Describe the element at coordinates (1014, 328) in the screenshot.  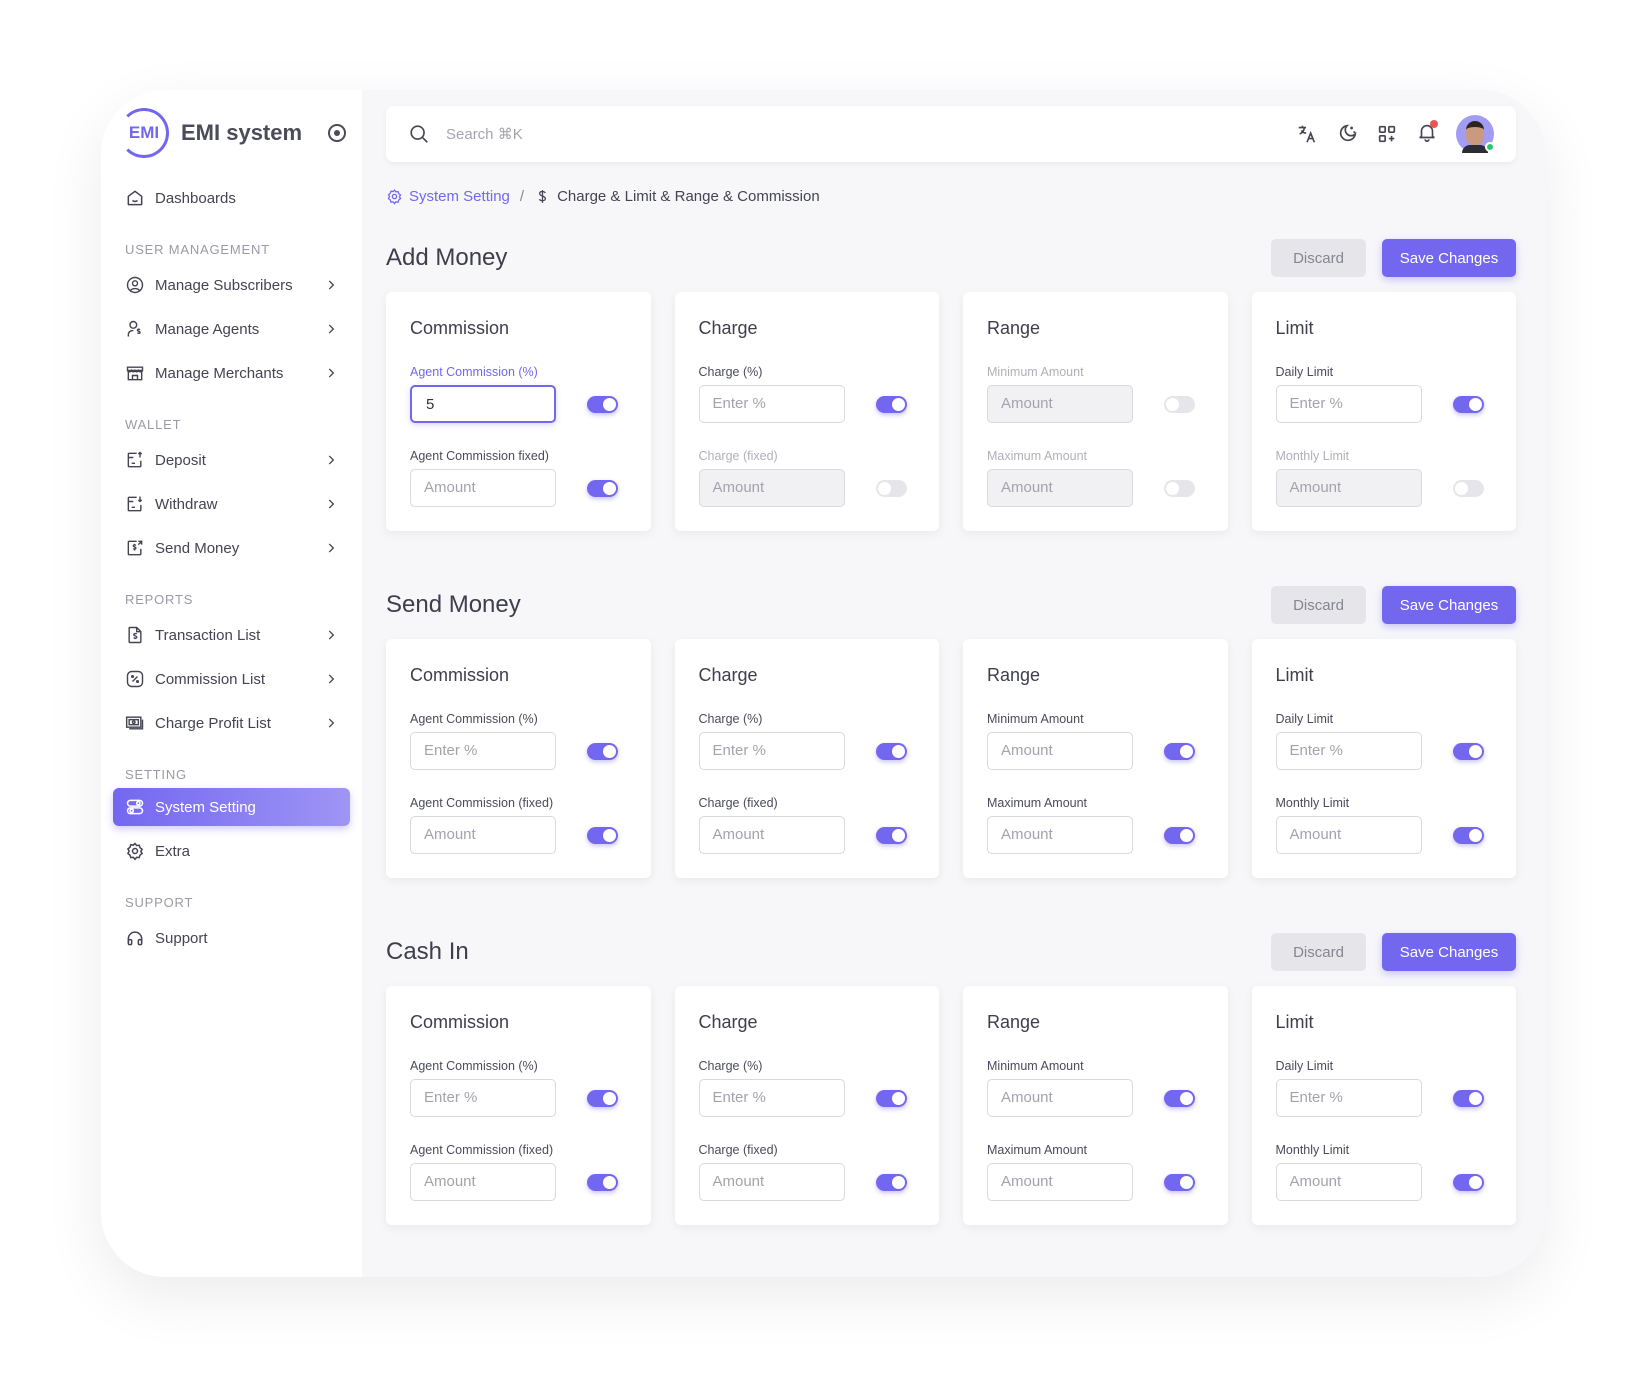
I see `card-title: Range` at that location.